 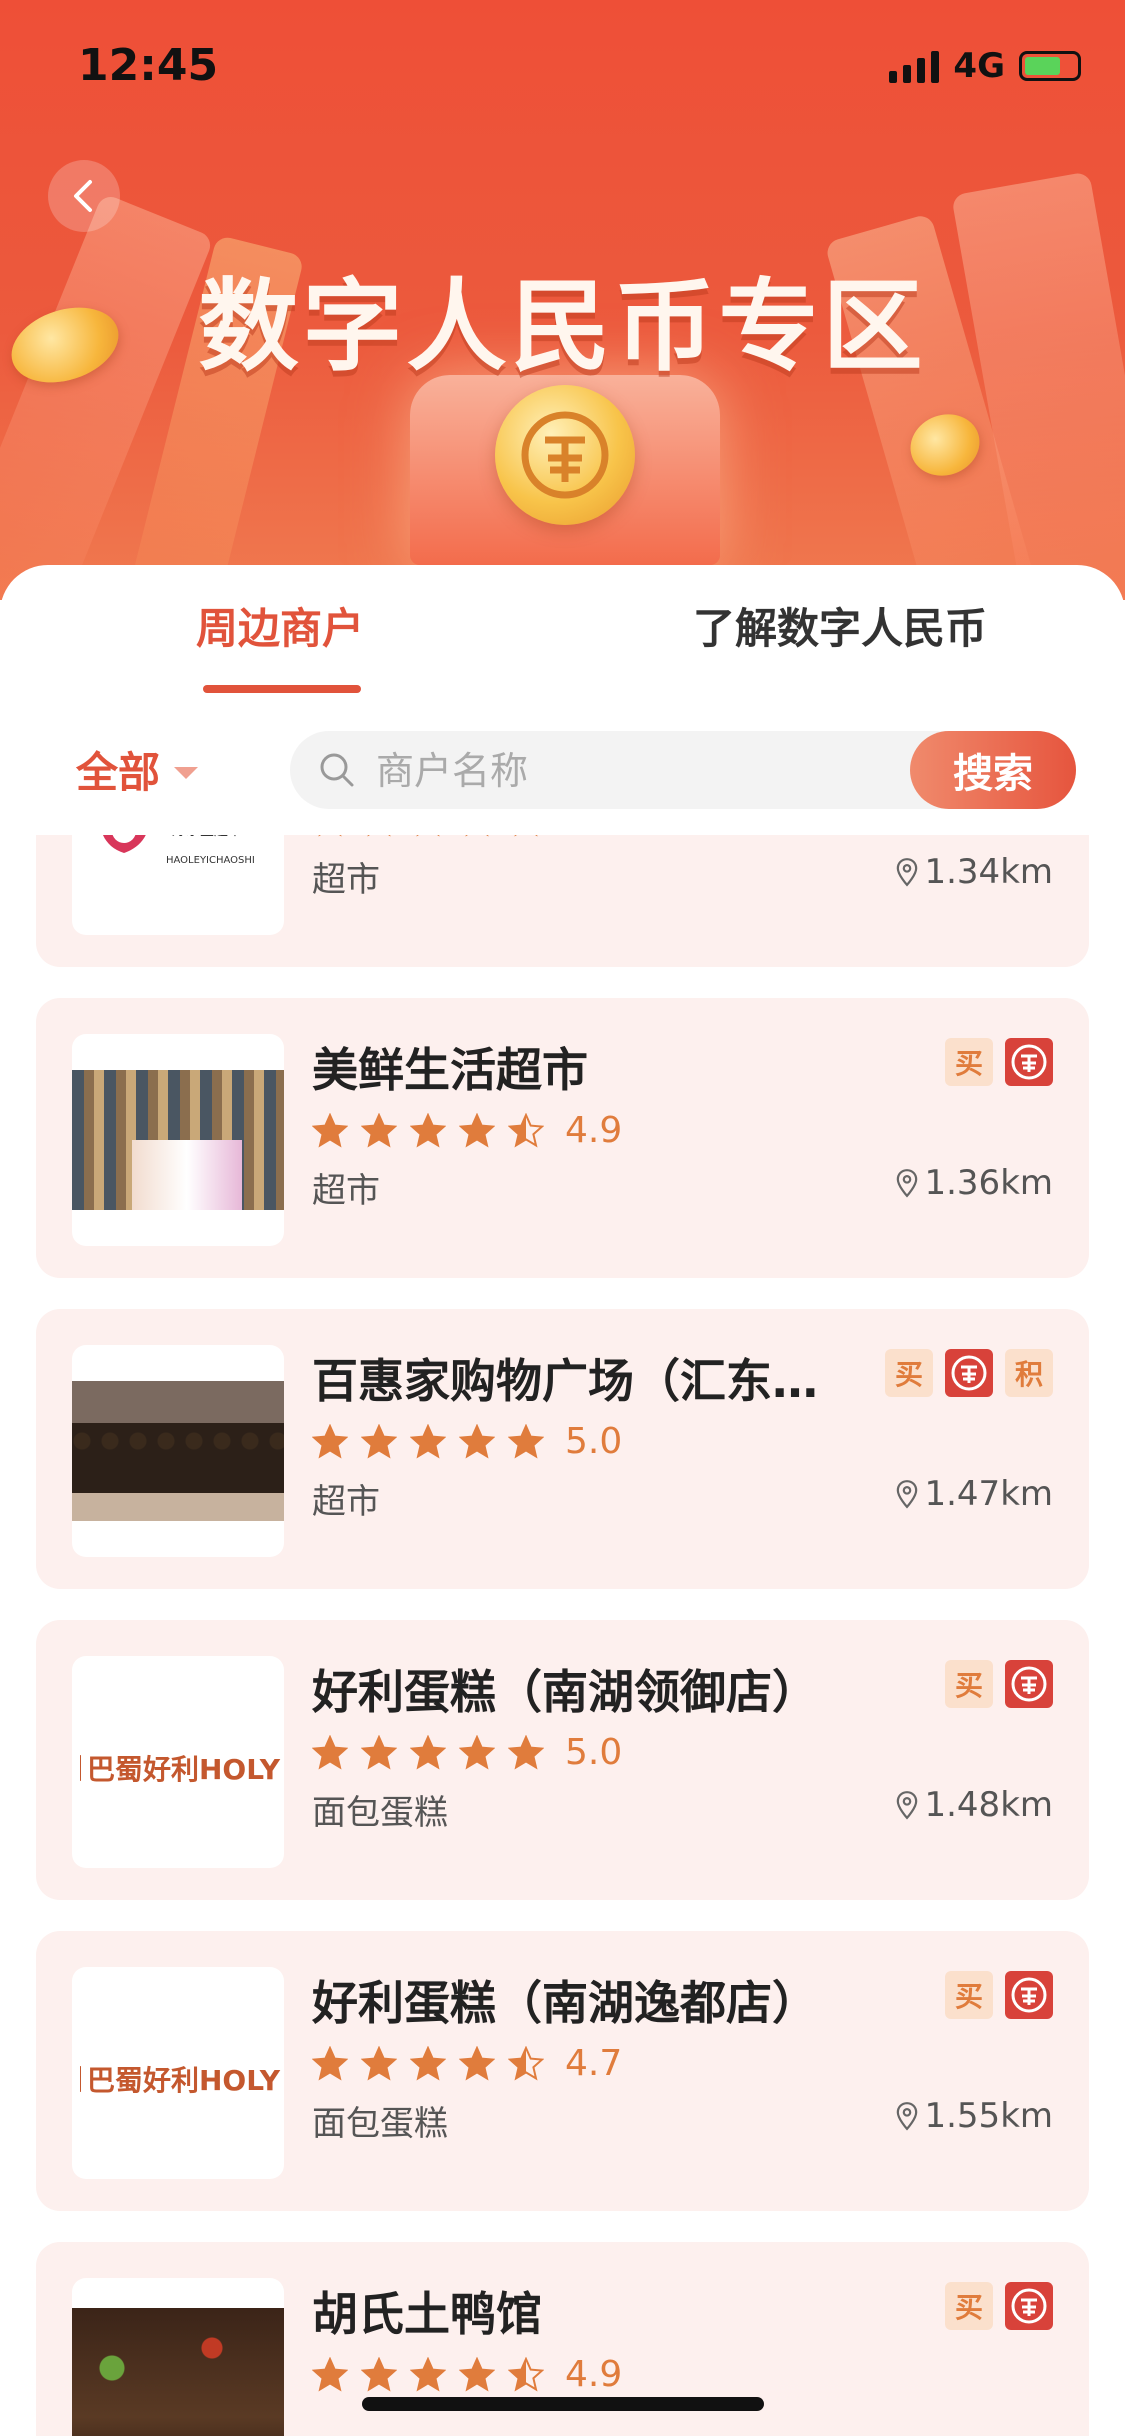 I want to click on merchant-distance: 1.34km, so click(x=974, y=872).